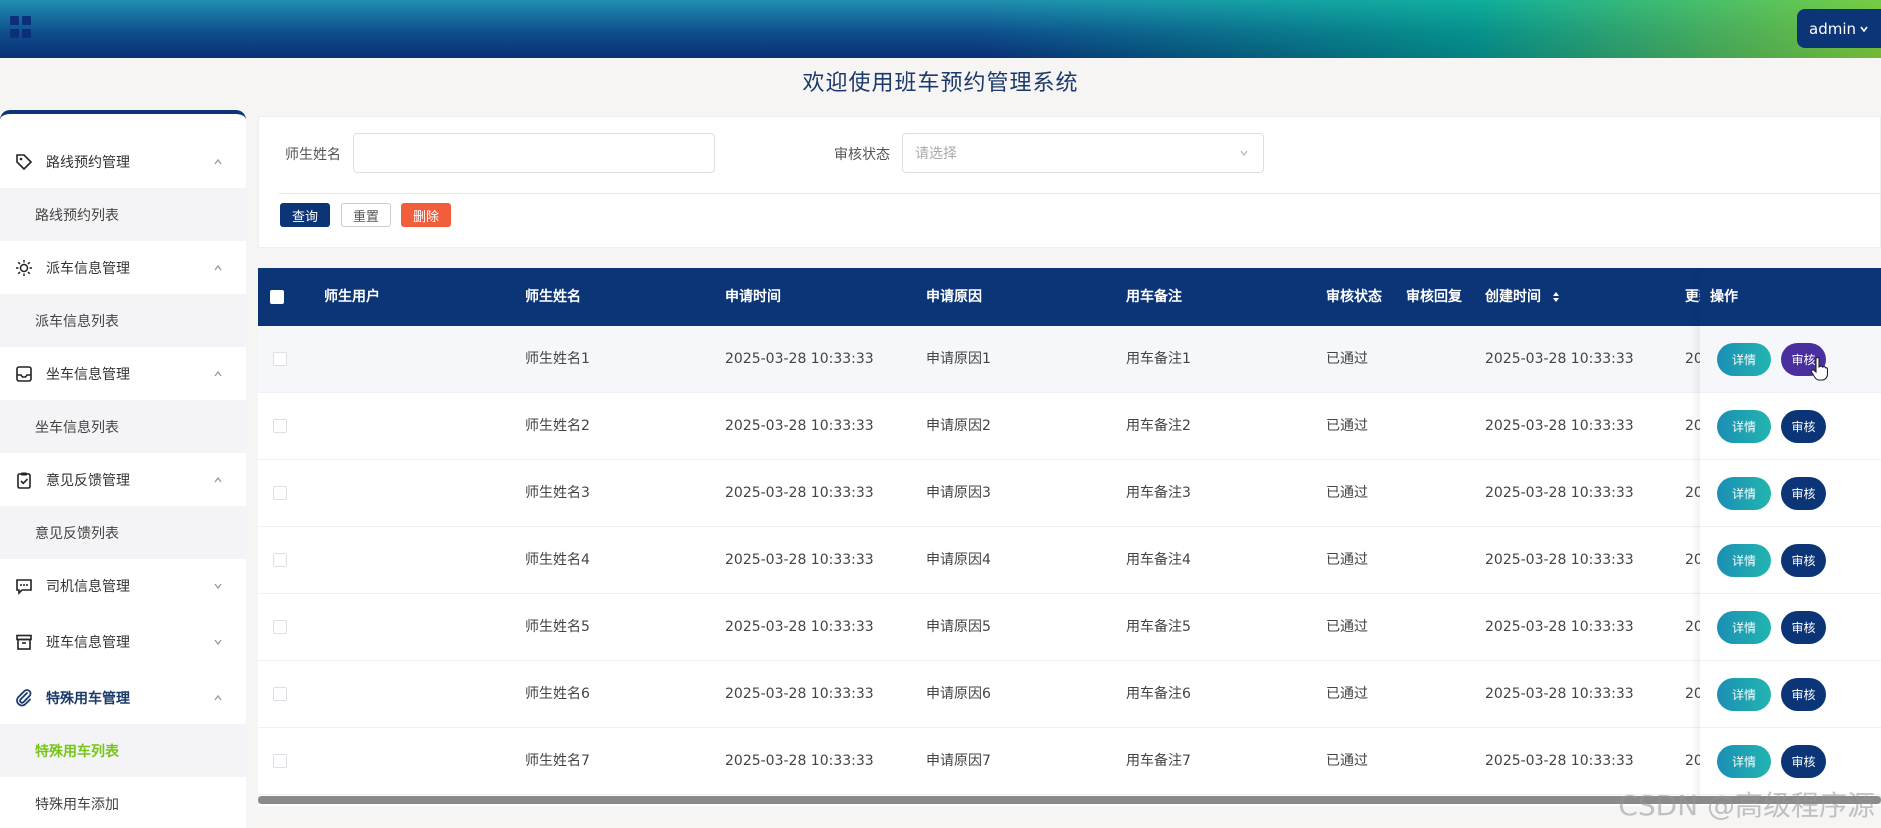 The image size is (1881, 828). What do you see at coordinates (1556, 297) in the screenshot?
I see `sort-icon` at bounding box center [1556, 297].